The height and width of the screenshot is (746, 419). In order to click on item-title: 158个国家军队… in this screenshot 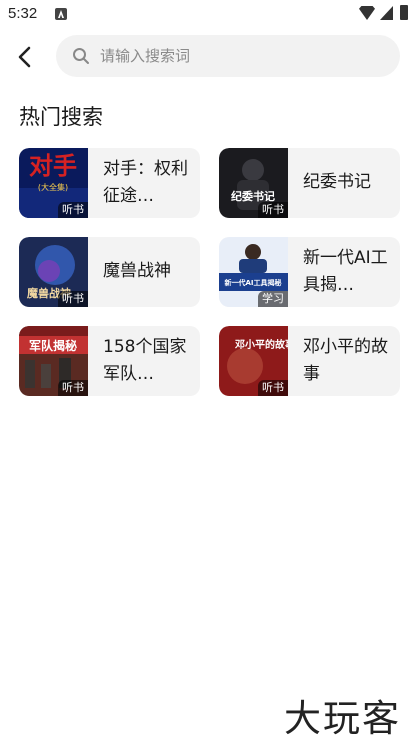, I will do `click(145, 360)`.